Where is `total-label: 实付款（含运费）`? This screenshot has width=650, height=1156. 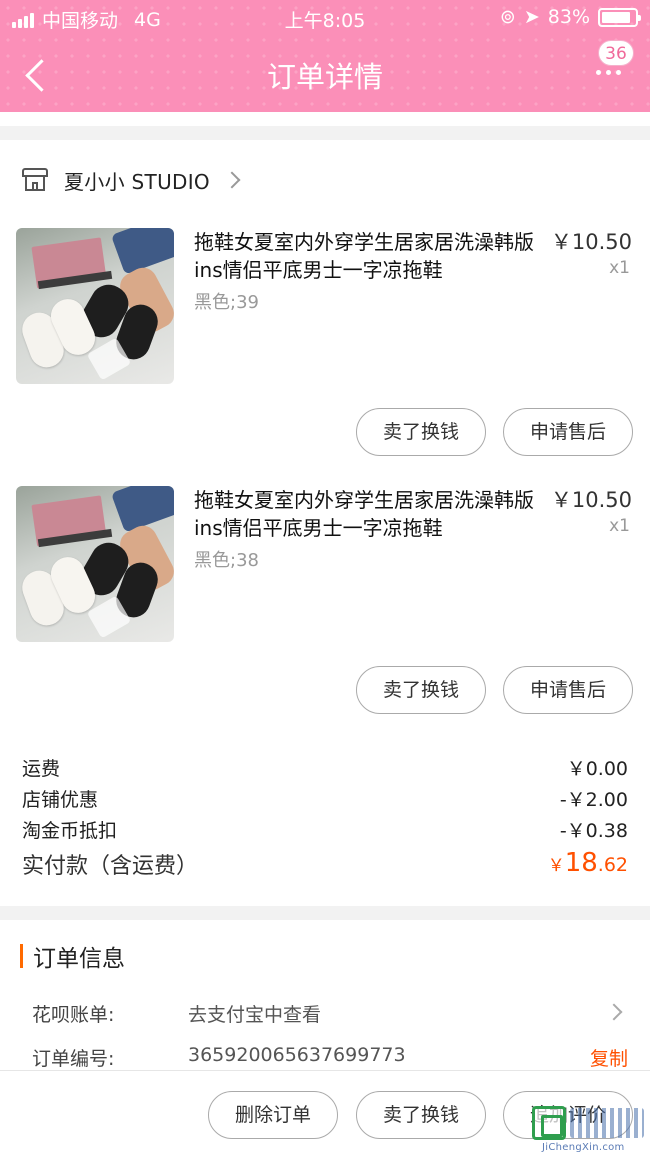
total-label: 实付款（含运费） is located at coordinates (110, 866).